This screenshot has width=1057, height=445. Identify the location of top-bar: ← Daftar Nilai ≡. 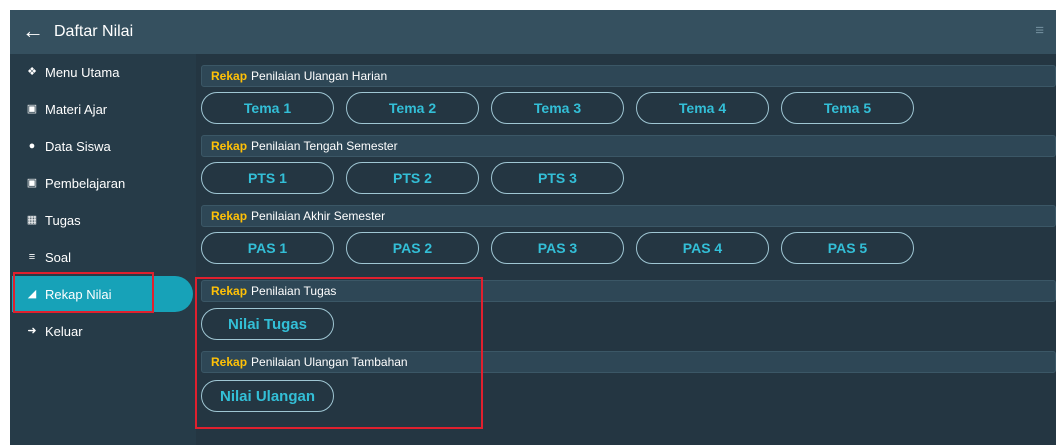
(533, 32).